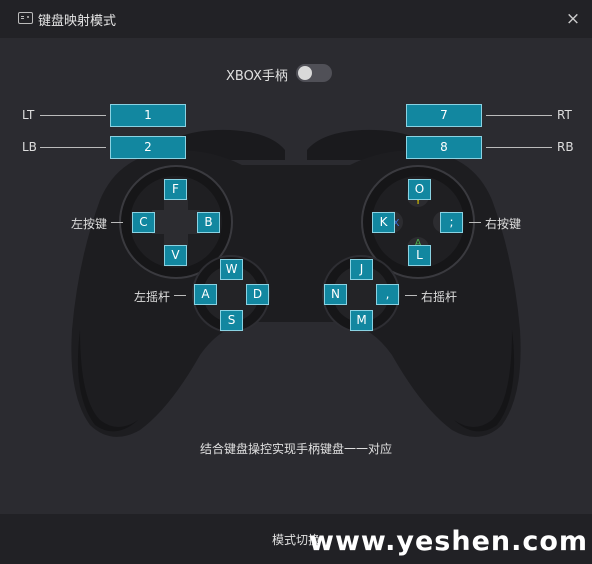 Image resolution: width=592 pixels, height=564 pixels. I want to click on lt-label: LT, so click(28, 115).